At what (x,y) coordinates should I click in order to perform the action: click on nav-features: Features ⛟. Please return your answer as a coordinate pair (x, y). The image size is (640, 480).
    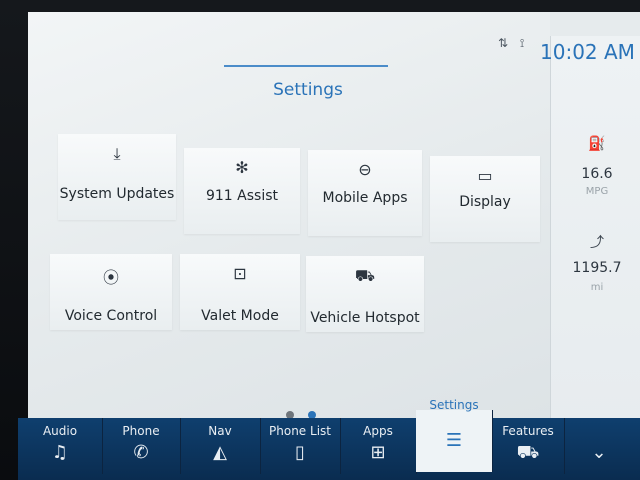
    Looking at the image, I should click on (528, 446).